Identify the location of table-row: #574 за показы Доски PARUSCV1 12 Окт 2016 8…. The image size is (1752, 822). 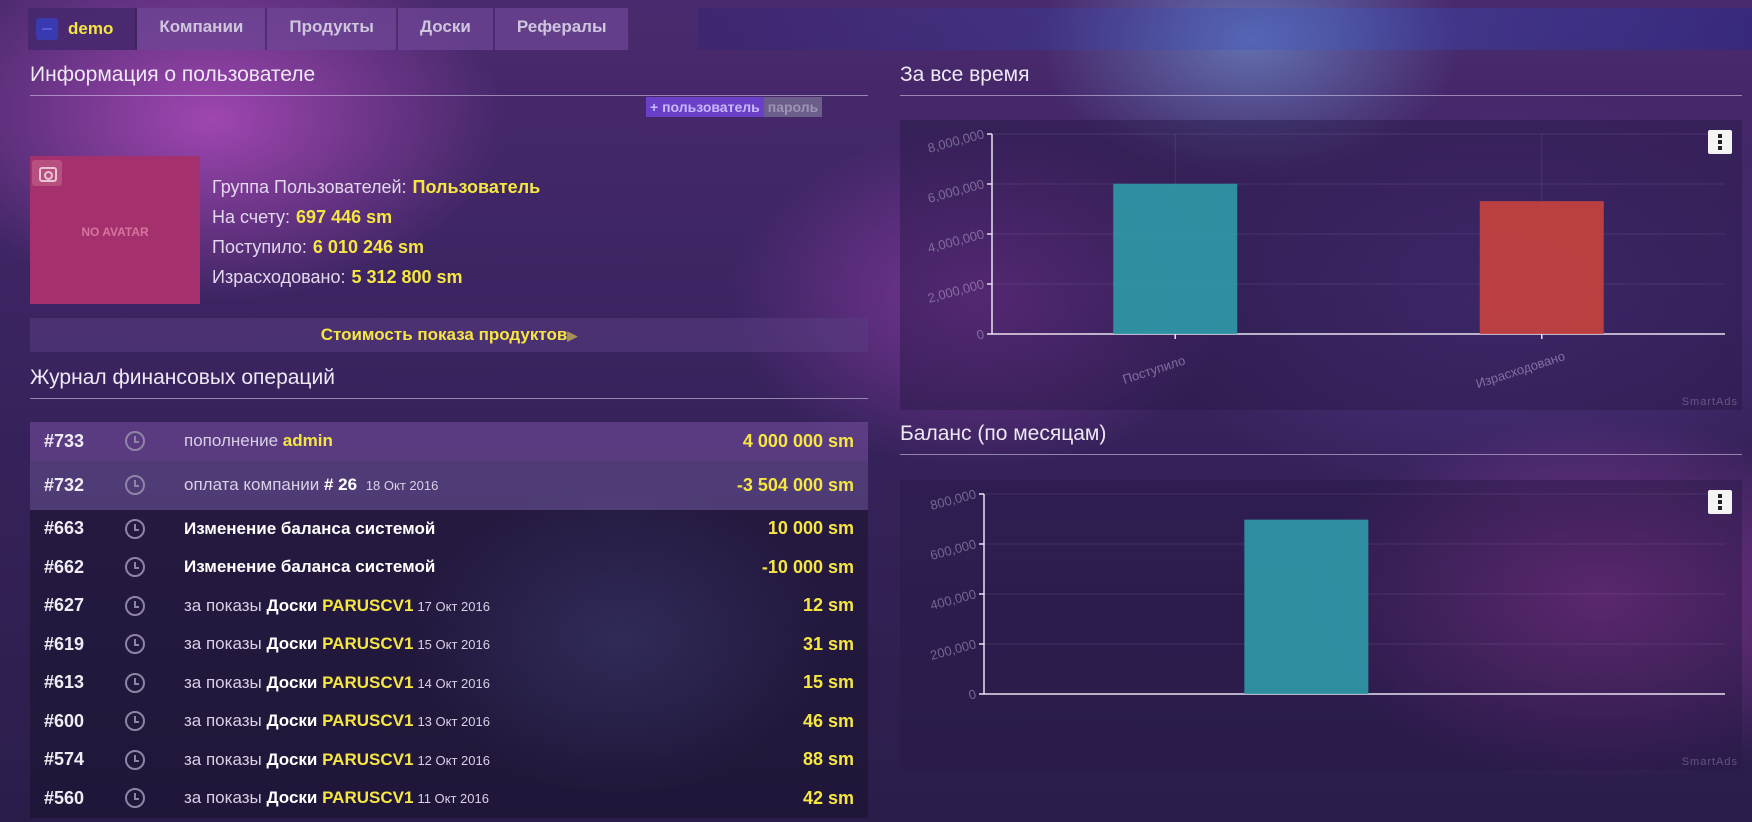
(449, 759).